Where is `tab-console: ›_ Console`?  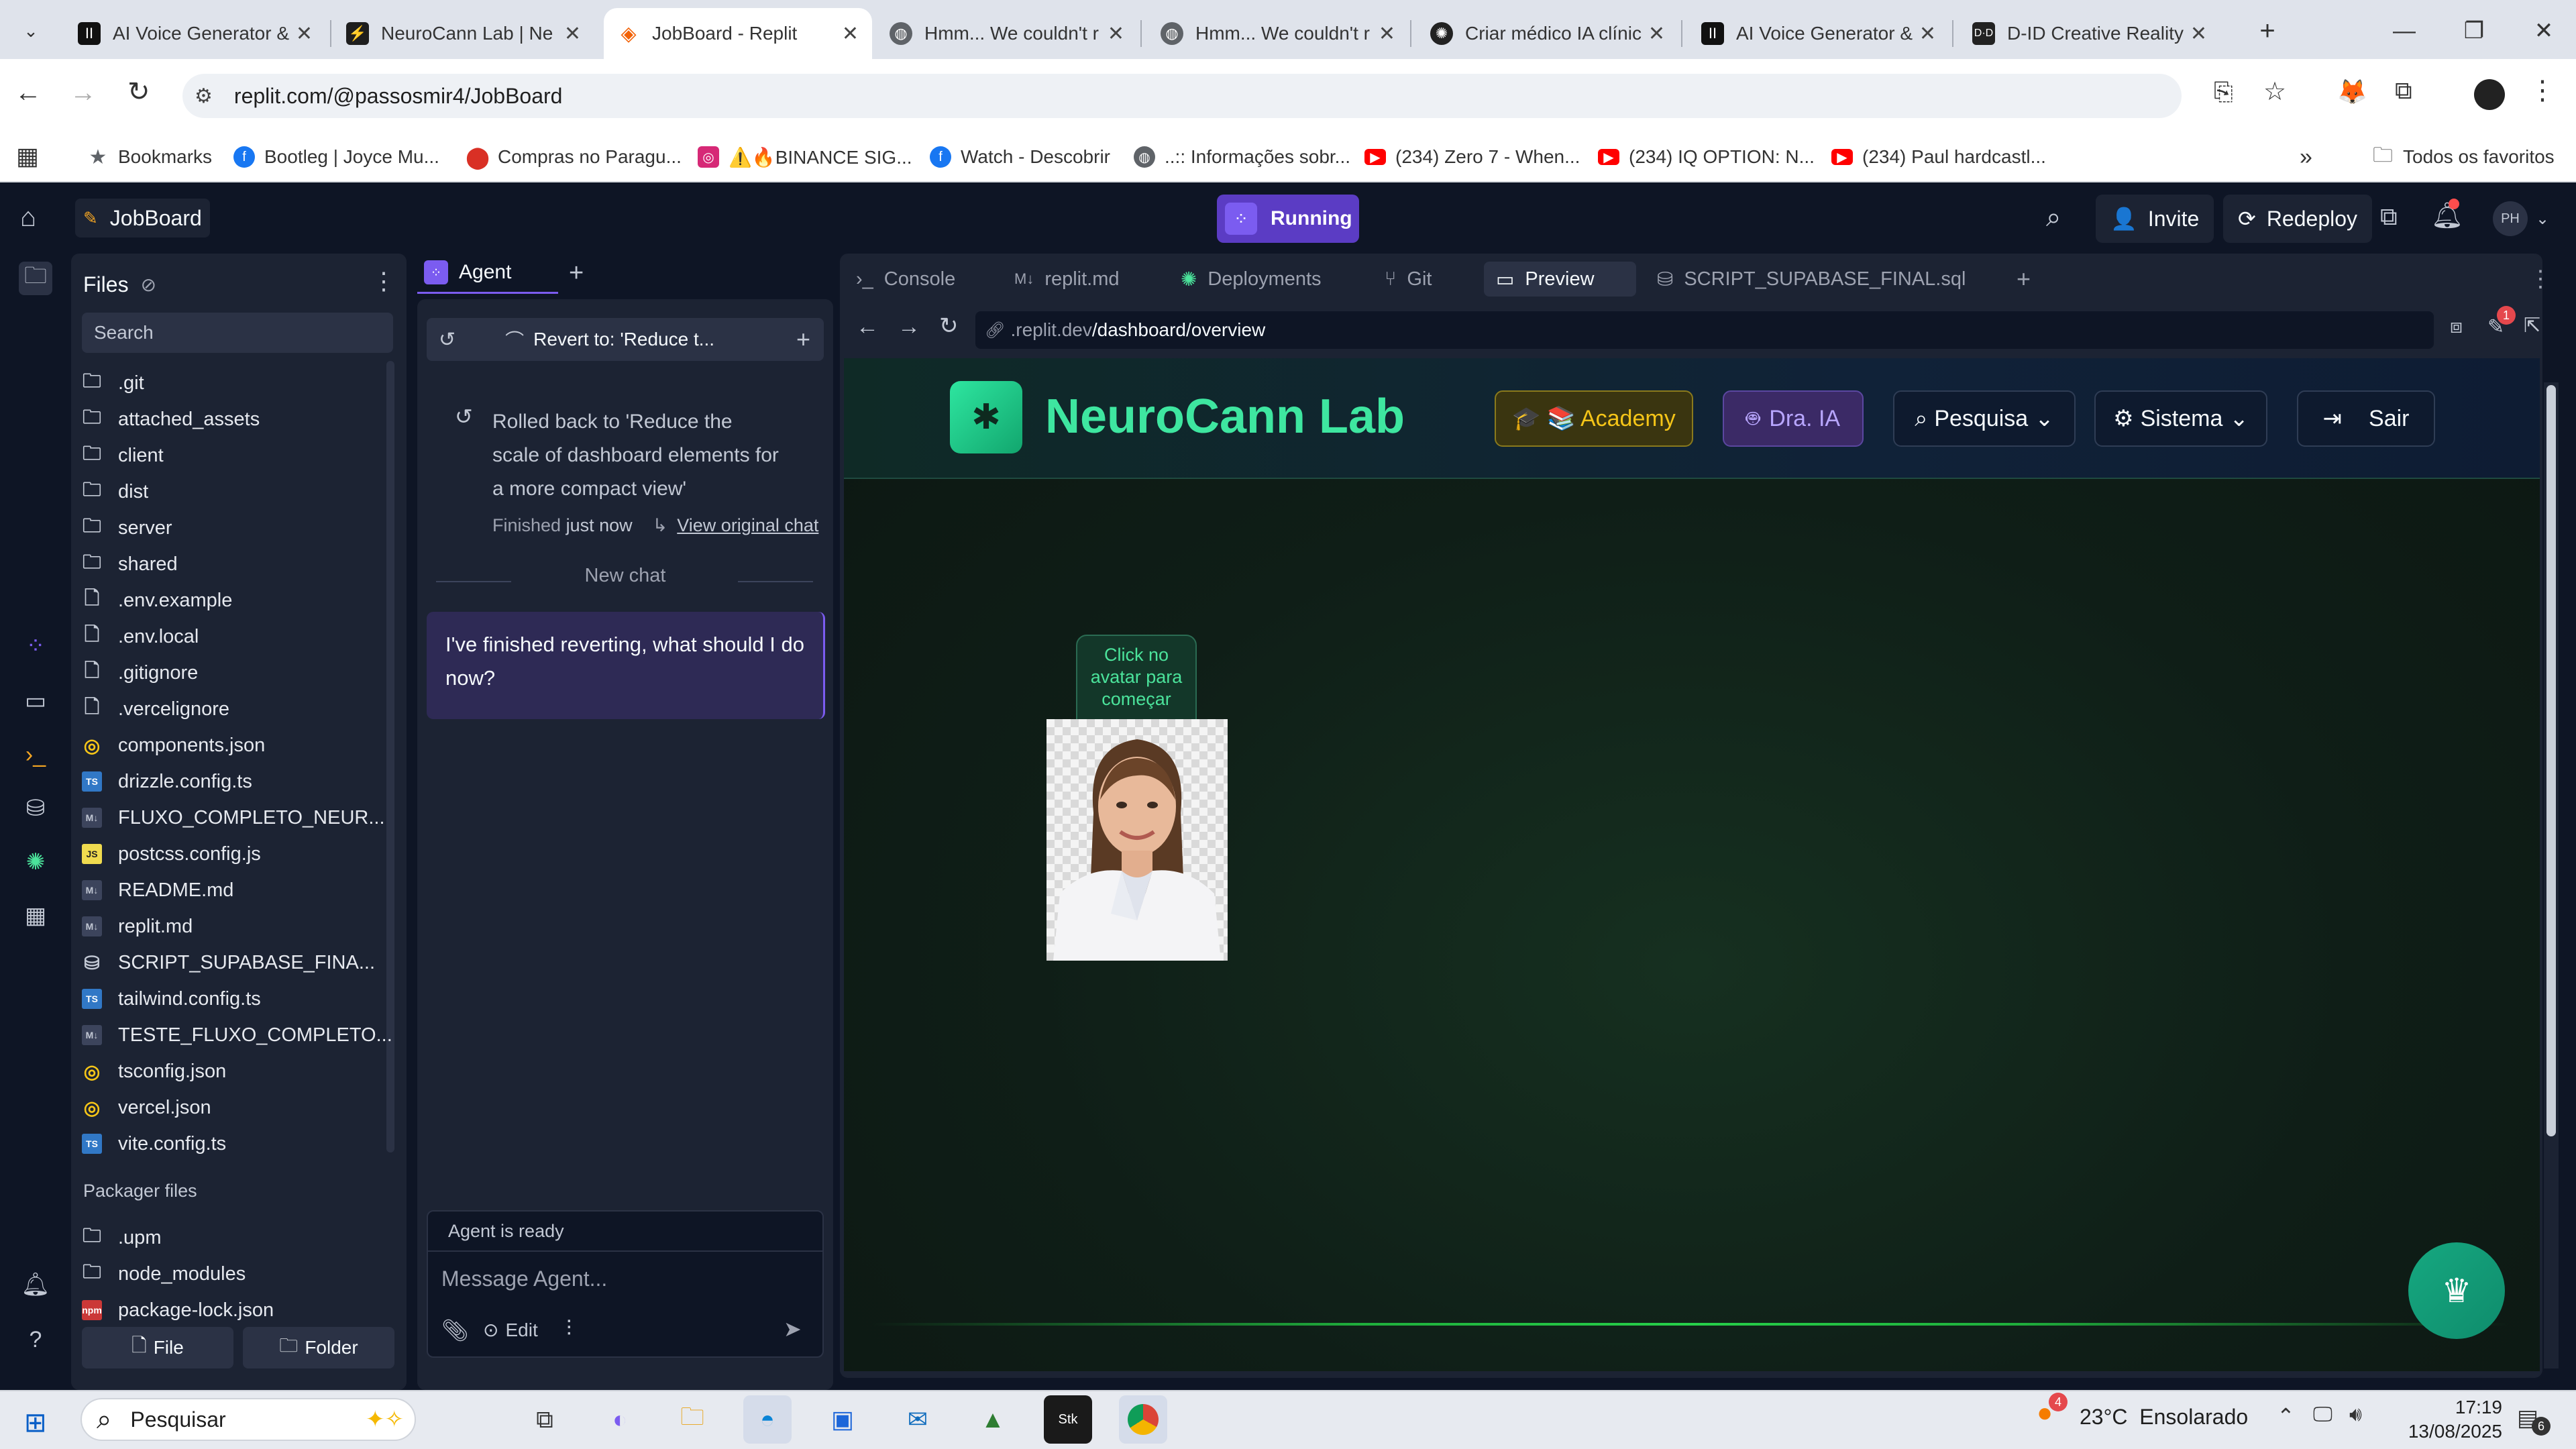 tab-console: ›_ Console is located at coordinates (905, 279).